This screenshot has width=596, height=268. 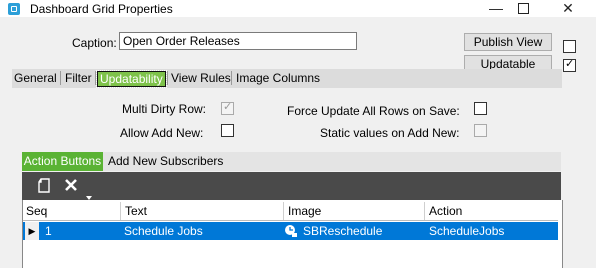 What do you see at coordinates (390, 133) in the screenshot?
I see `static-values-label: Static values on Add New:` at bounding box center [390, 133].